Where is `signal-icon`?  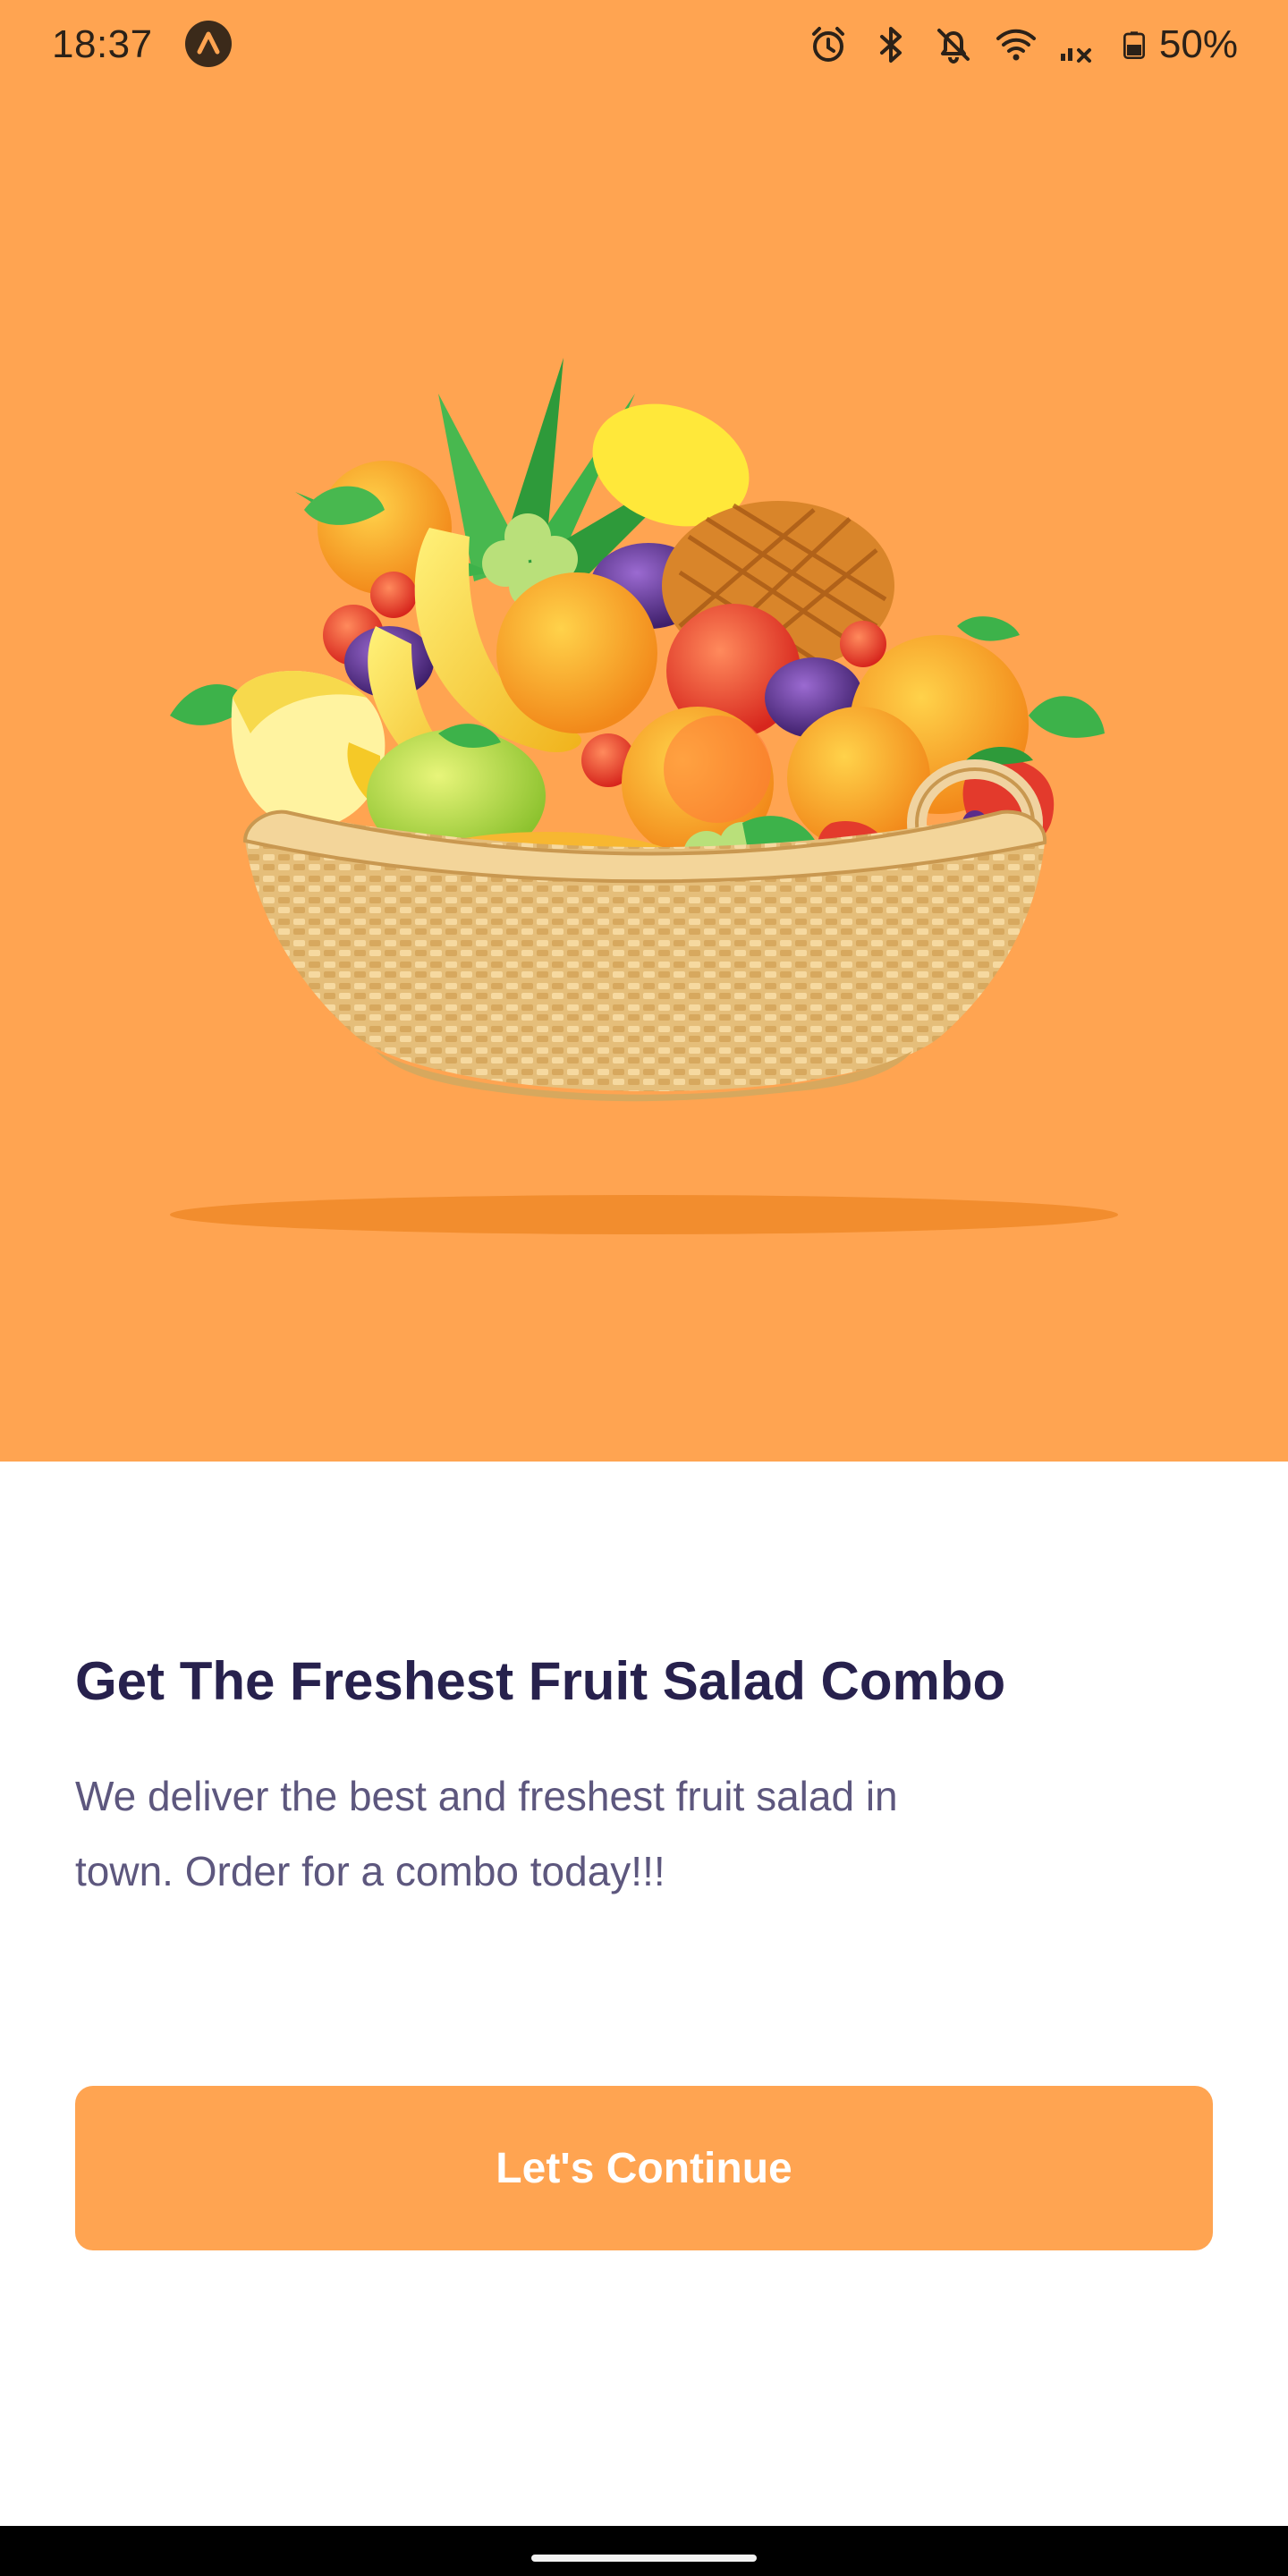 signal-icon is located at coordinates (1075, 55).